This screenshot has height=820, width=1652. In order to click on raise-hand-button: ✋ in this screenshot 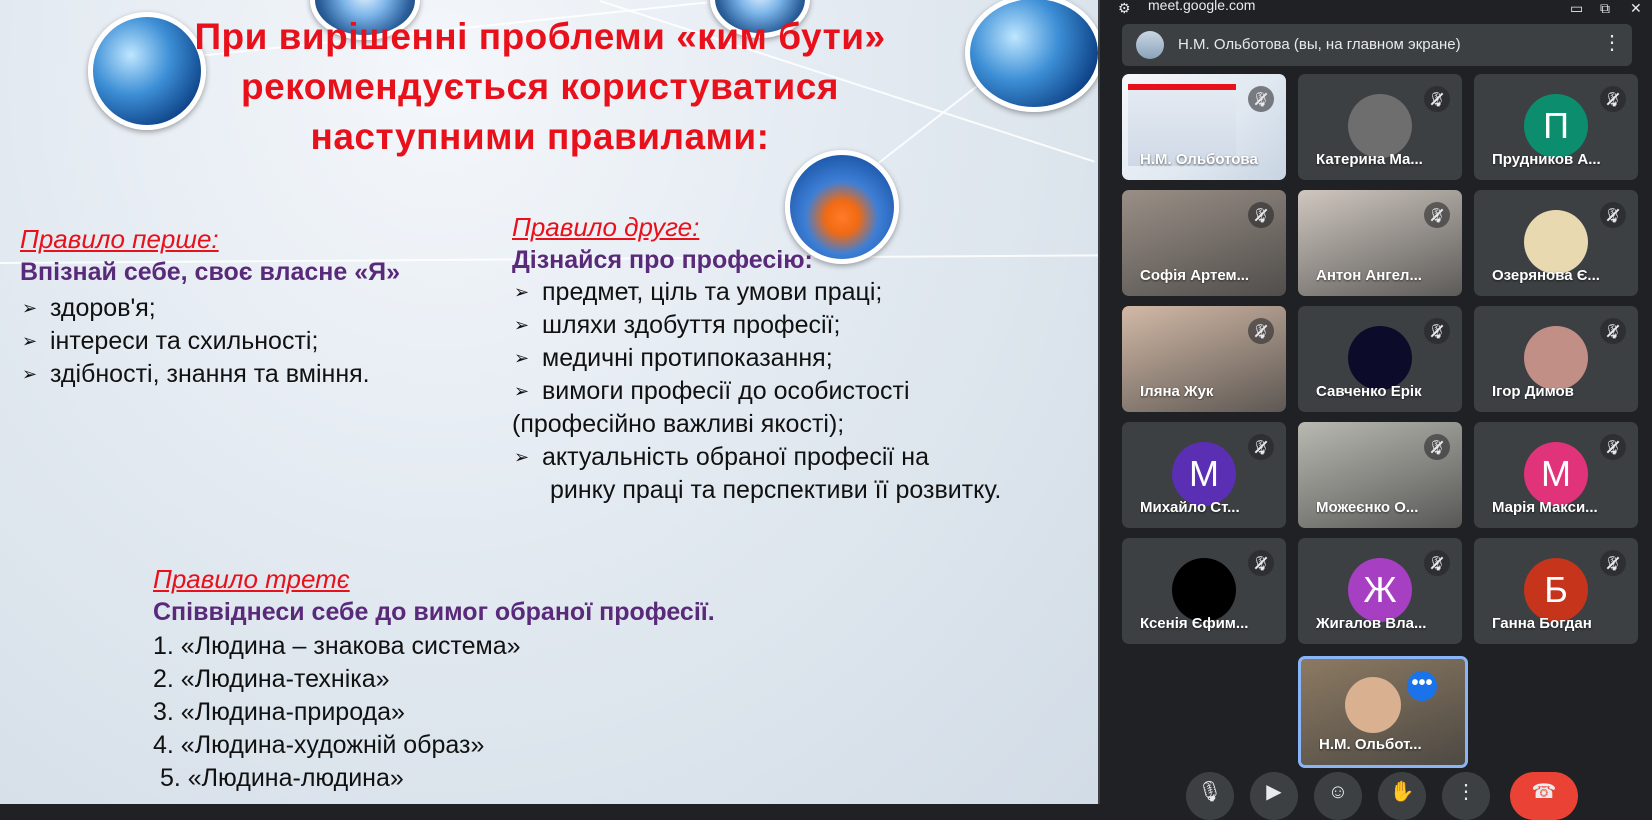, I will do `click(1402, 796)`.